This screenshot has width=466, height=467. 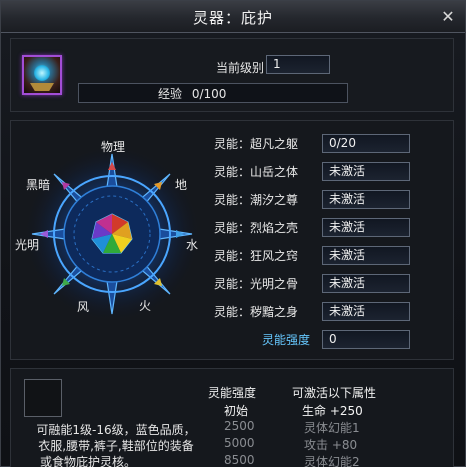 What do you see at coordinates (239, 426) in the screenshot?
I see `row-strength: 2500` at bounding box center [239, 426].